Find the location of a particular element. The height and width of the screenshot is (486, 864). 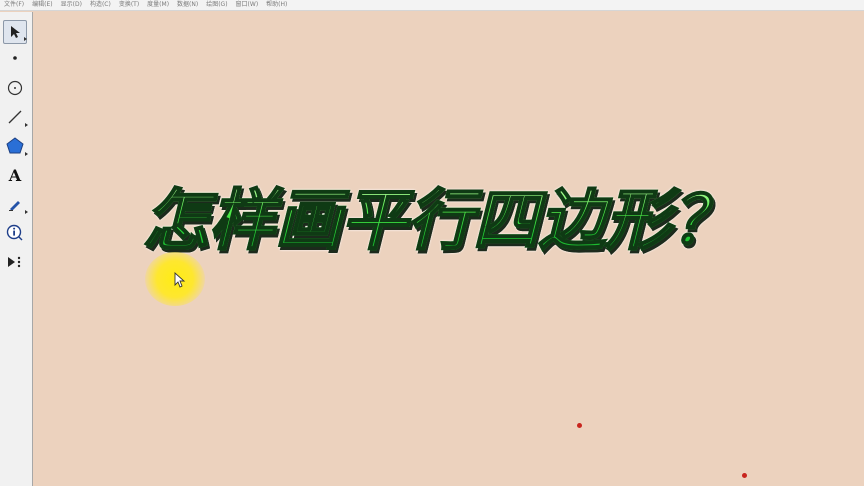

pen-icon is located at coordinates (14, 206).